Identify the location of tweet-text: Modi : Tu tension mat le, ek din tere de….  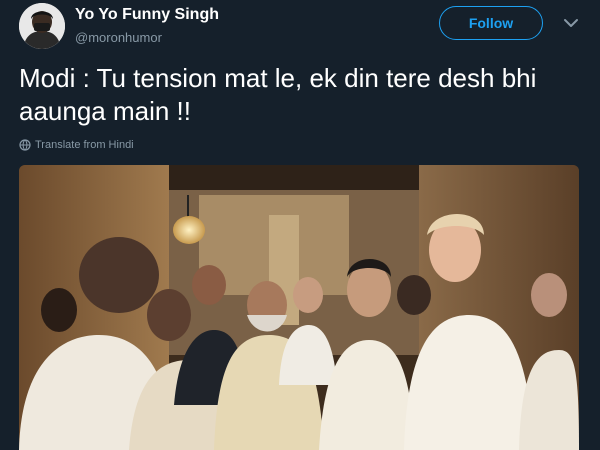
(278, 94).